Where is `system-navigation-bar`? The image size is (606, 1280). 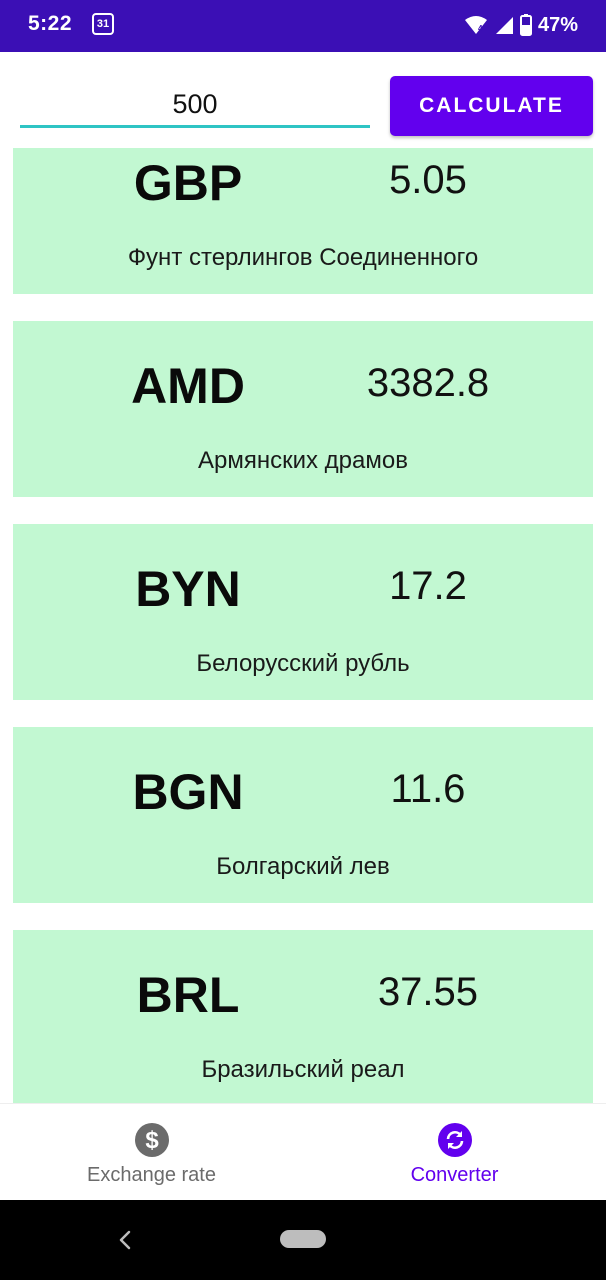 system-navigation-bar is located at coordinates (303, 1240).